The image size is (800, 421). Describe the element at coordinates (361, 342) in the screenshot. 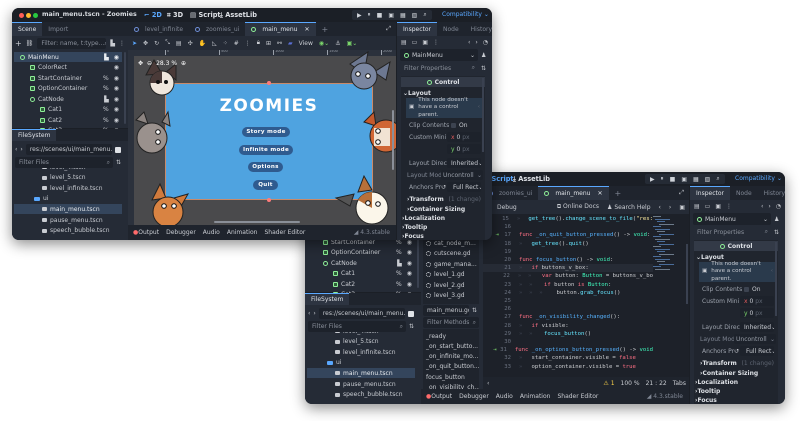

I see `file-item: level_5.tscn` at that location.